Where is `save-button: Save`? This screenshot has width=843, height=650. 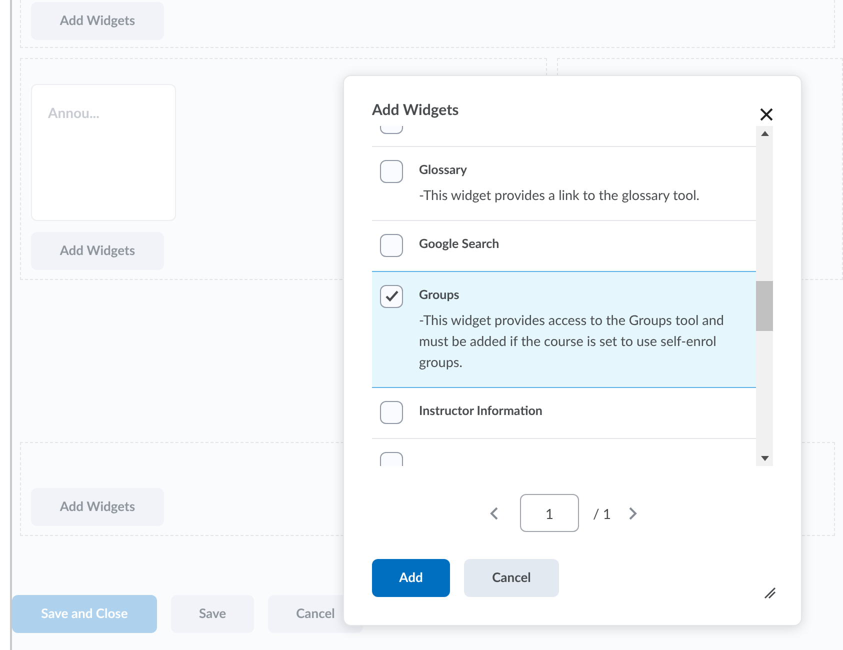
save-button: Save is located at coordinates (212, 614).